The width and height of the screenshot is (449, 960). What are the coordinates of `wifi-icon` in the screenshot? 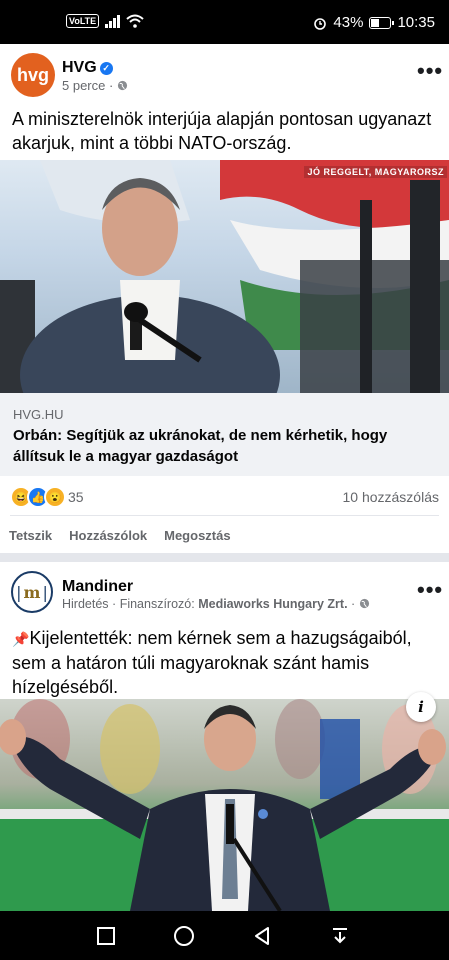 It's located at (135, 21).